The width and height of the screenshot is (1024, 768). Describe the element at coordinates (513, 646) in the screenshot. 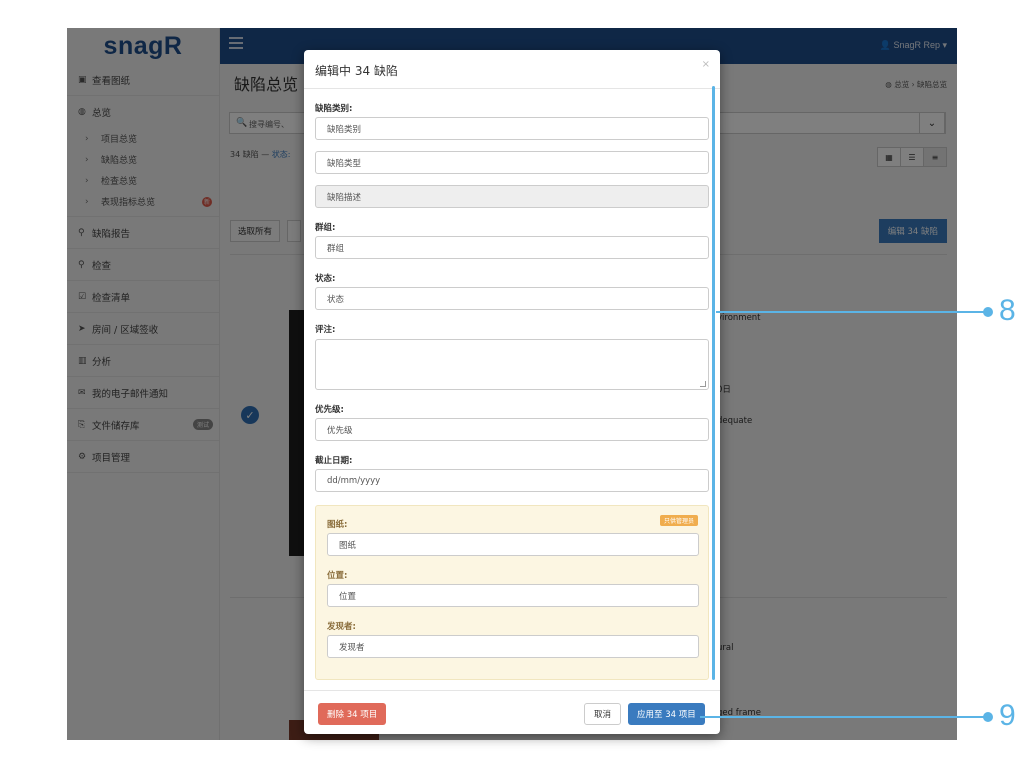

I see `finder-field: 发现者` at that location.